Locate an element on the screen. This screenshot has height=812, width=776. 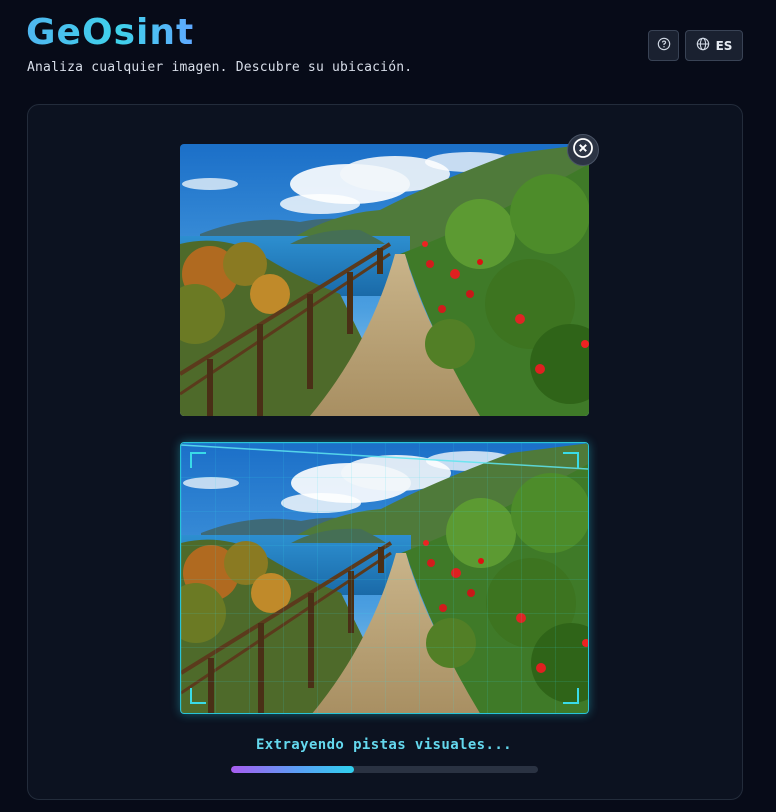
progress-fill is located at coordinates (292, 769).